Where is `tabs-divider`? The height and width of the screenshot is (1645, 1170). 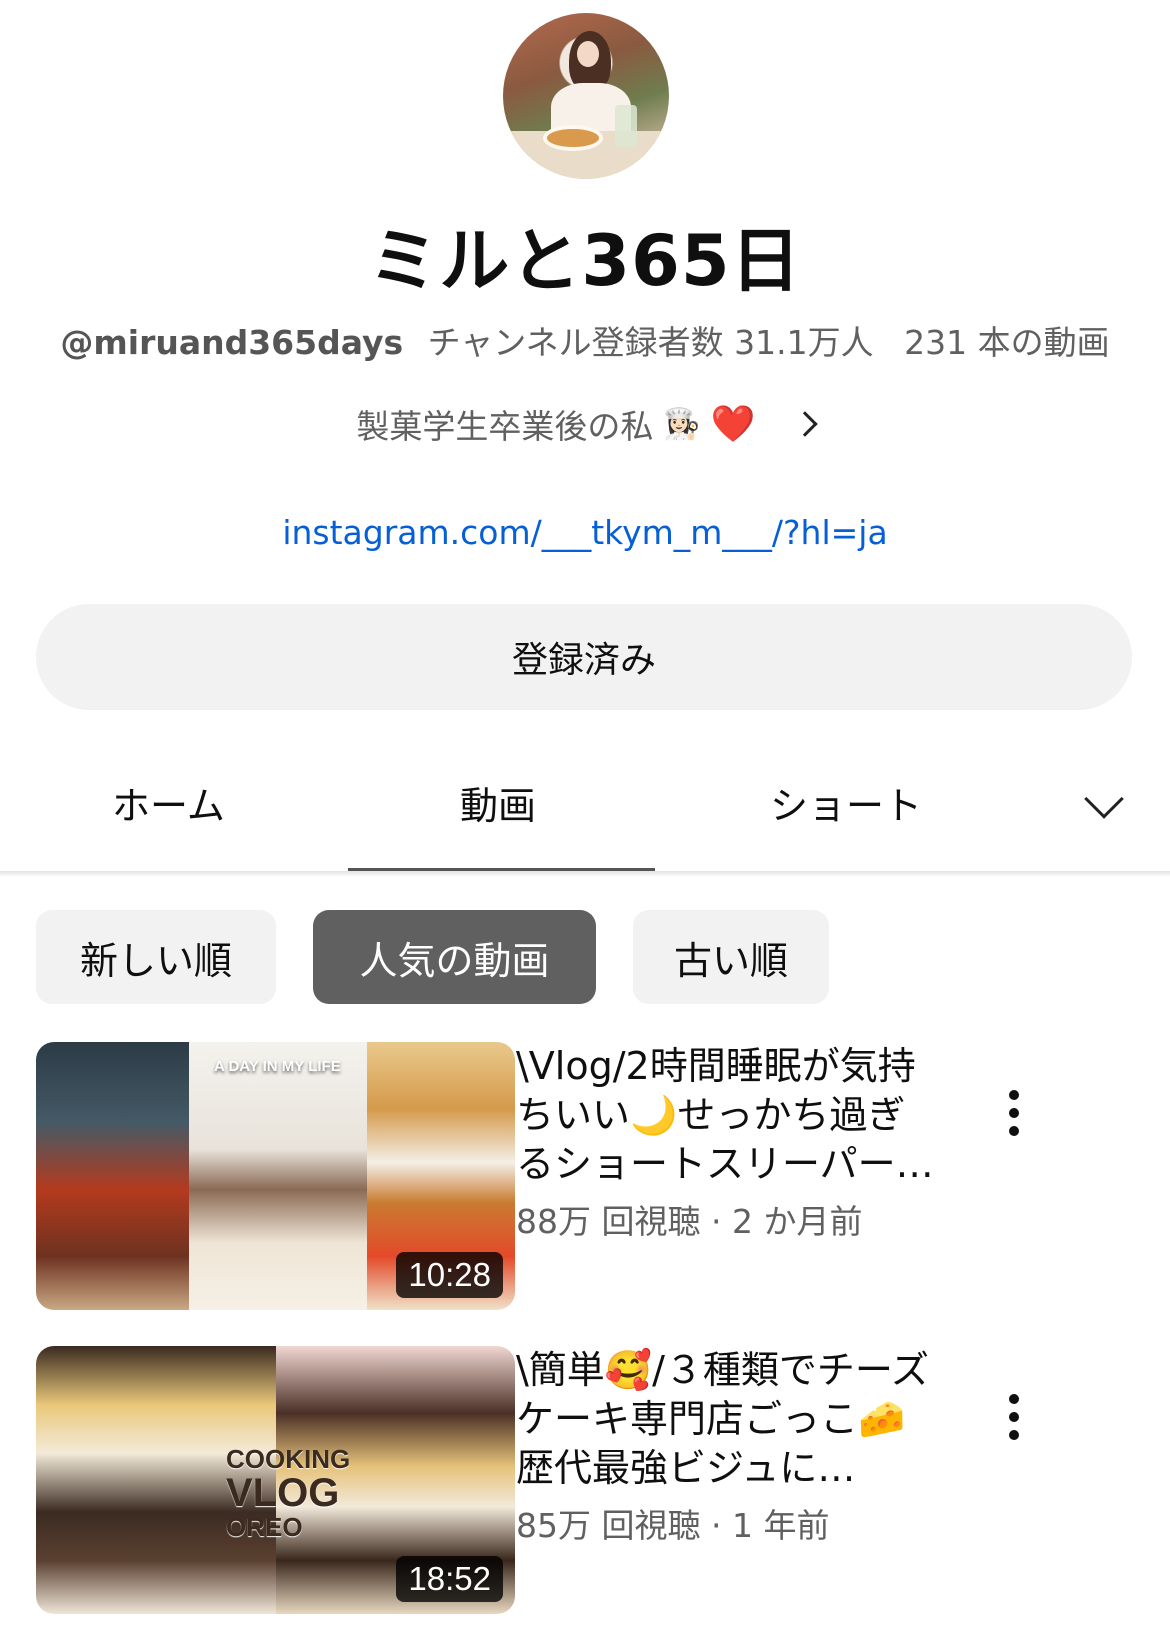
tabs-divider is located at coordinates (585, 874).